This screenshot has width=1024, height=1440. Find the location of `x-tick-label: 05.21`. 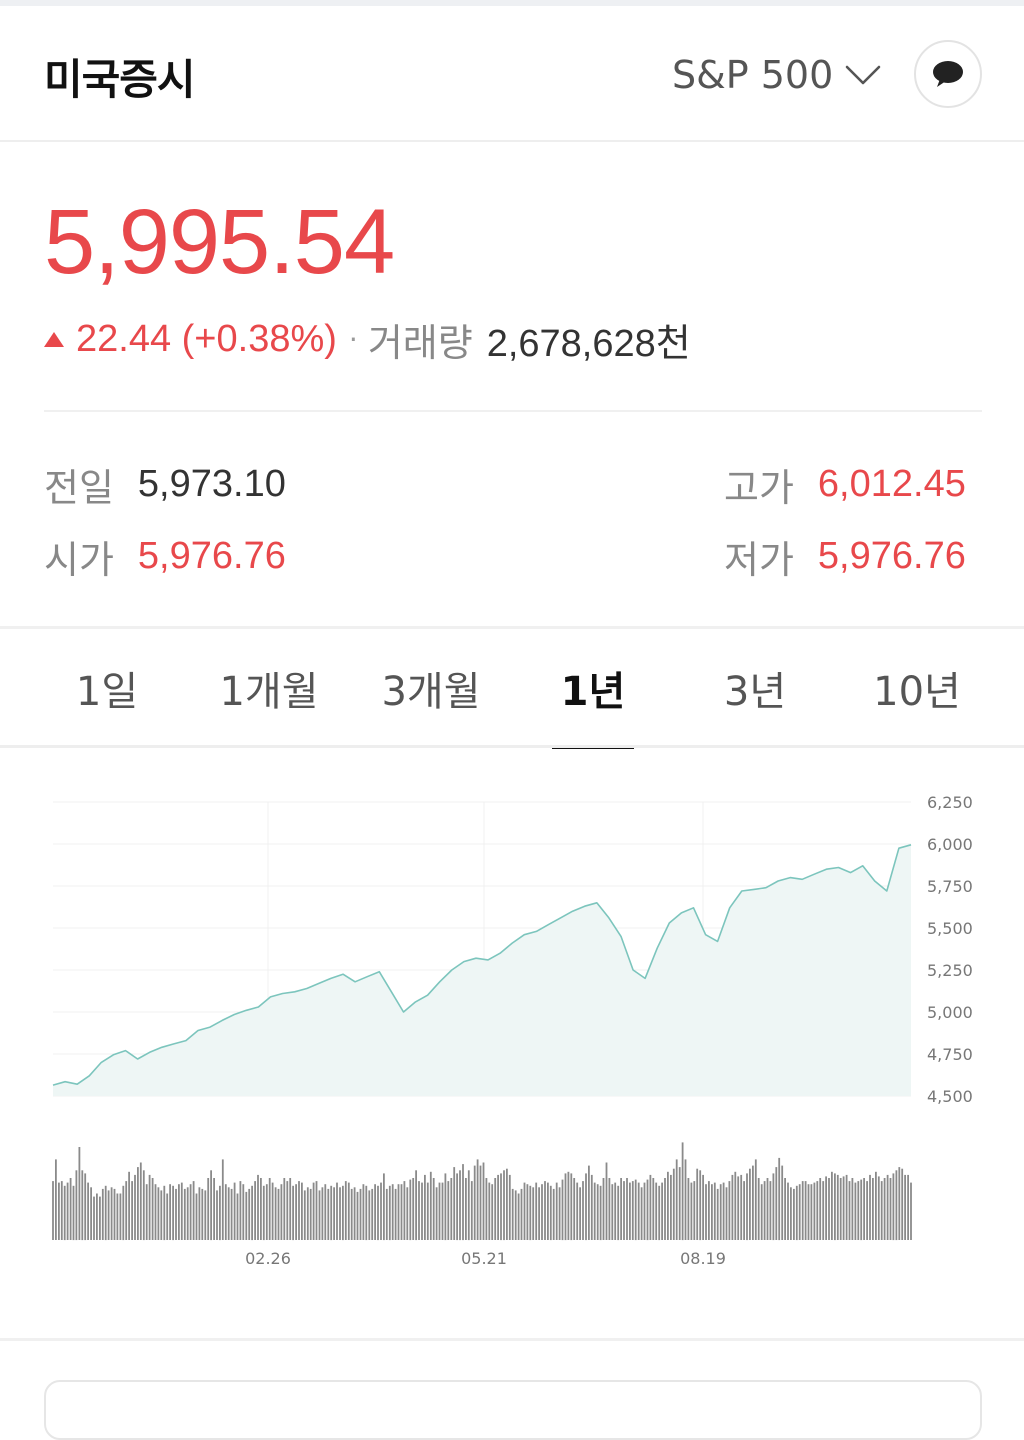

x-tick-label: 05.21 is located at coordinates (484, 1258).